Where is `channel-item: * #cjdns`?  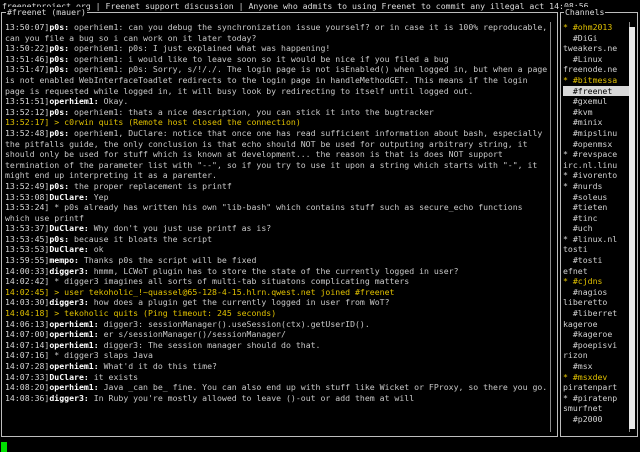
channel-item: * #cjdns is located at coordinates (596, 281).